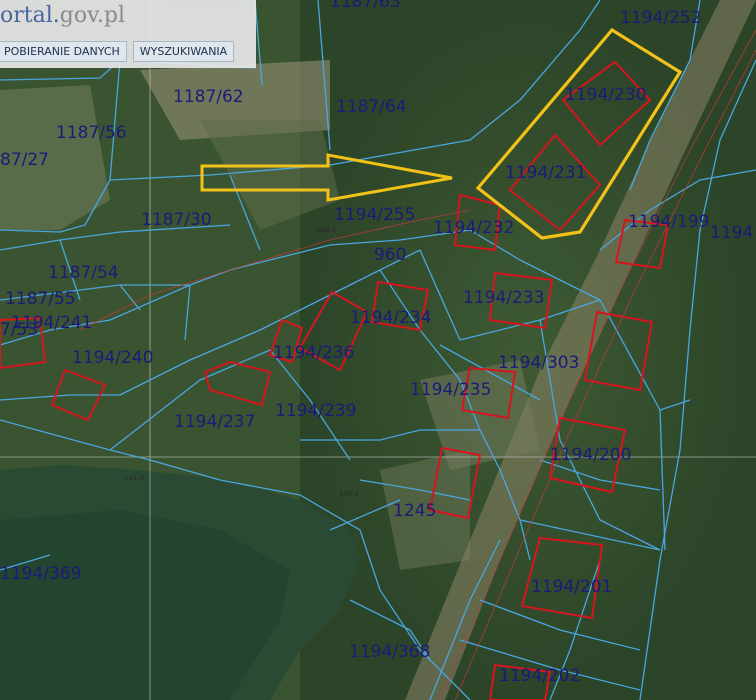 The image size is (756, 700). Describe the element at coordinates (591, 455) in the screenshot. I see `parcel-label: 1194/200` at that location.